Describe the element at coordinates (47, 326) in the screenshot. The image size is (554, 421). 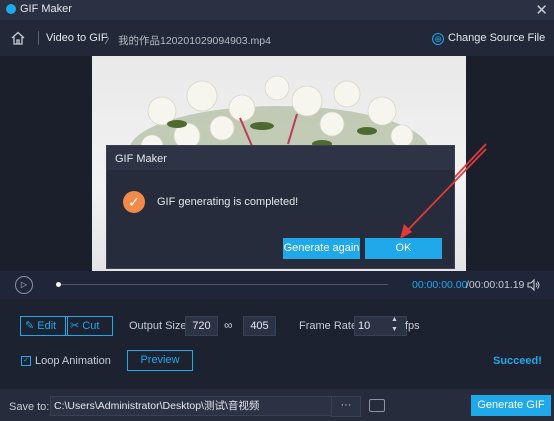
I see `edit-label: Edit` at that location.